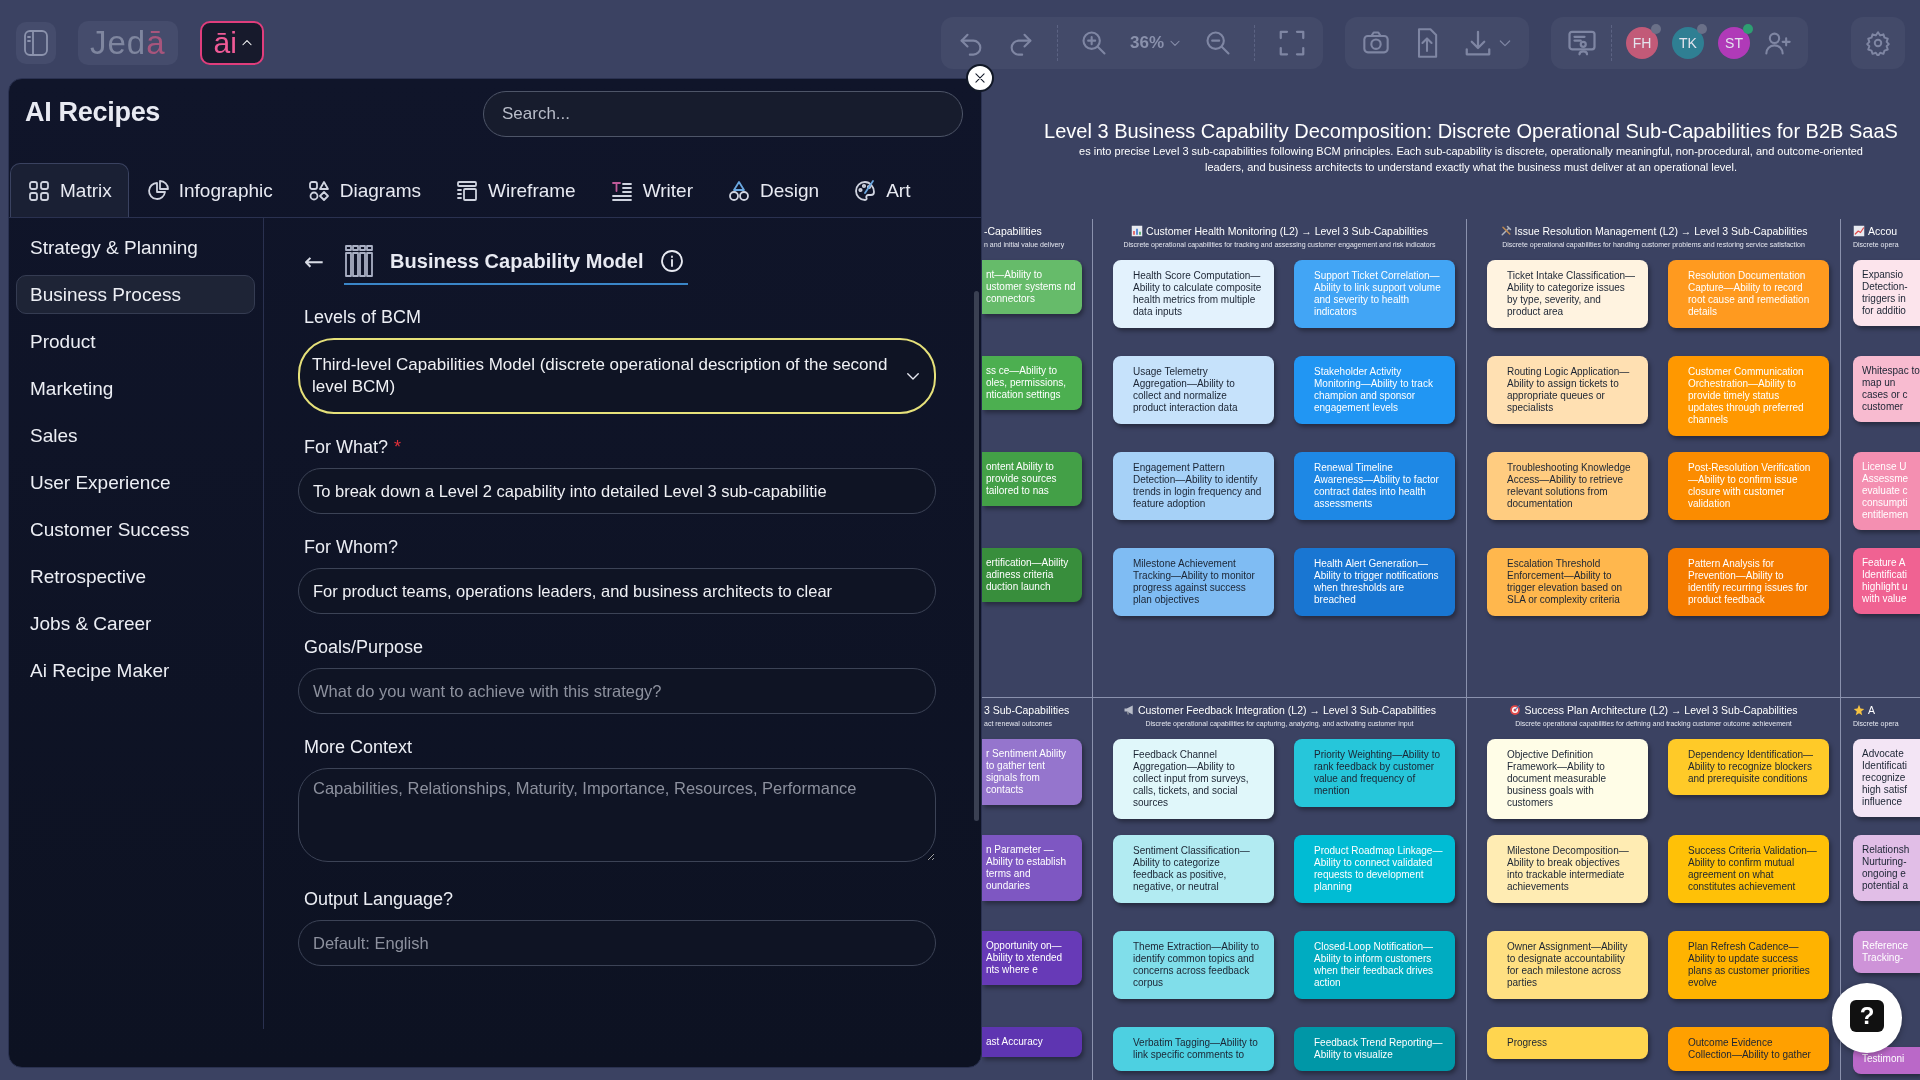 Image resolution: width=1920 pixels, height=1080 pixels. What do you see at coordinates (93, 112) in the screenshot?
I see `panel-title: AI Recipes` at bounding box center [93, 112].